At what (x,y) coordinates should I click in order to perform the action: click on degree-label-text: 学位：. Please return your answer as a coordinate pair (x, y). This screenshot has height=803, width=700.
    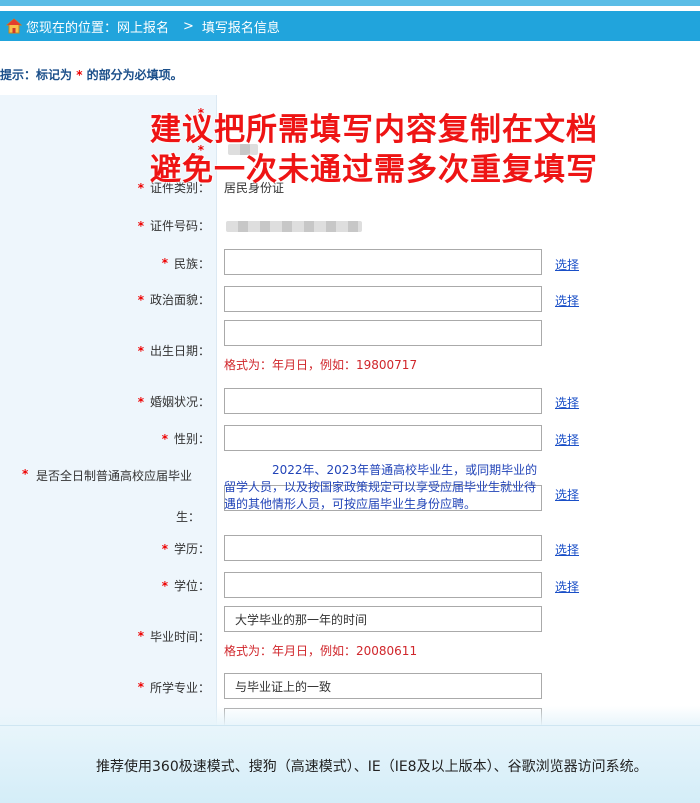
    Looking at the image, I should click on (191, 586).